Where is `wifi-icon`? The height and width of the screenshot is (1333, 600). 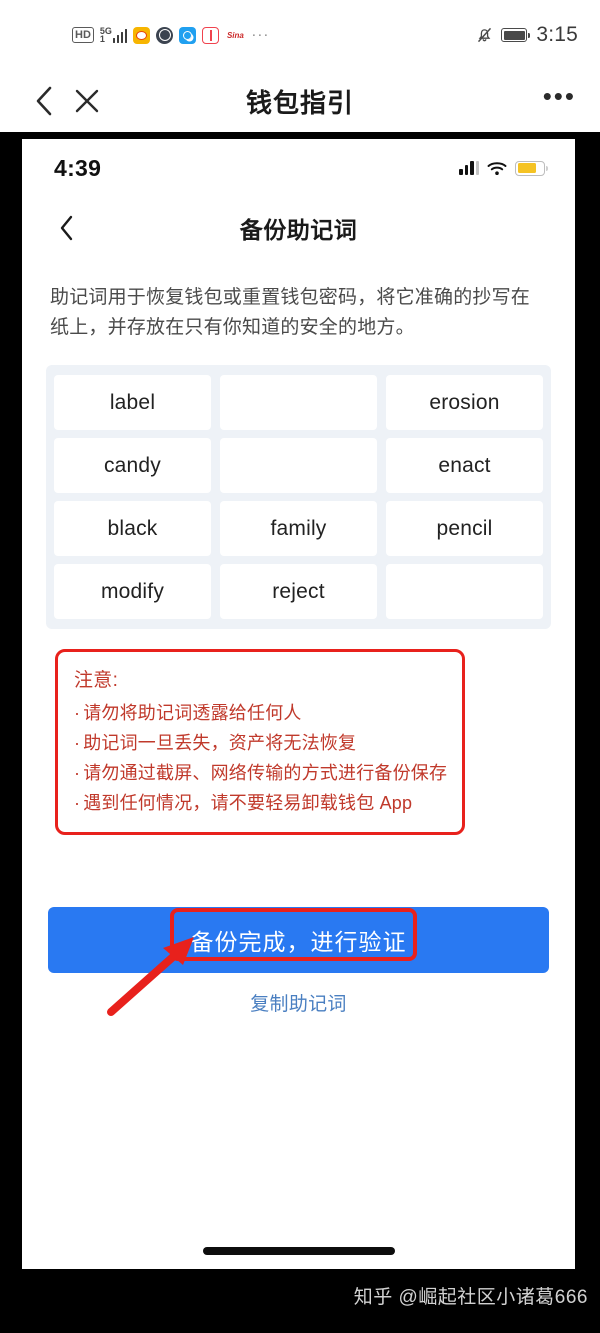
wifi-icon is located at coordinates (497, 168).